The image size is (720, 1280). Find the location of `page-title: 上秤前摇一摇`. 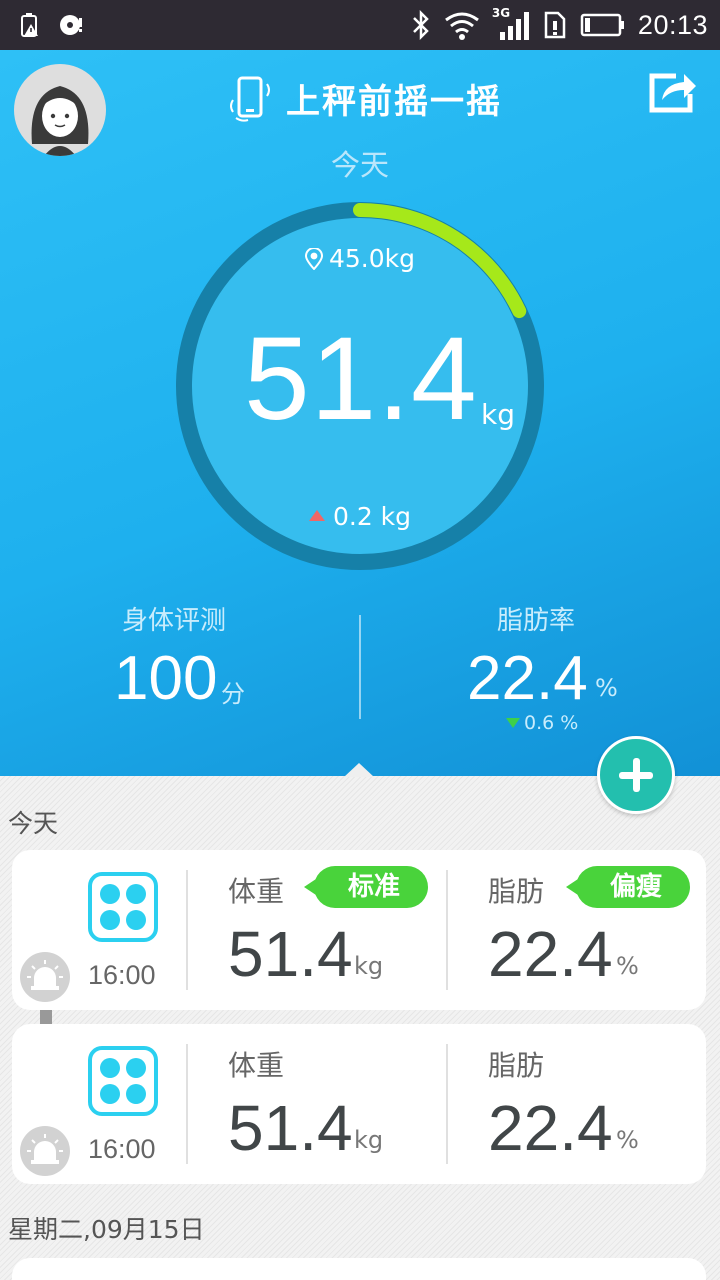

page-title: 上秤前摇一摇 is located at coordinates (394, 101).